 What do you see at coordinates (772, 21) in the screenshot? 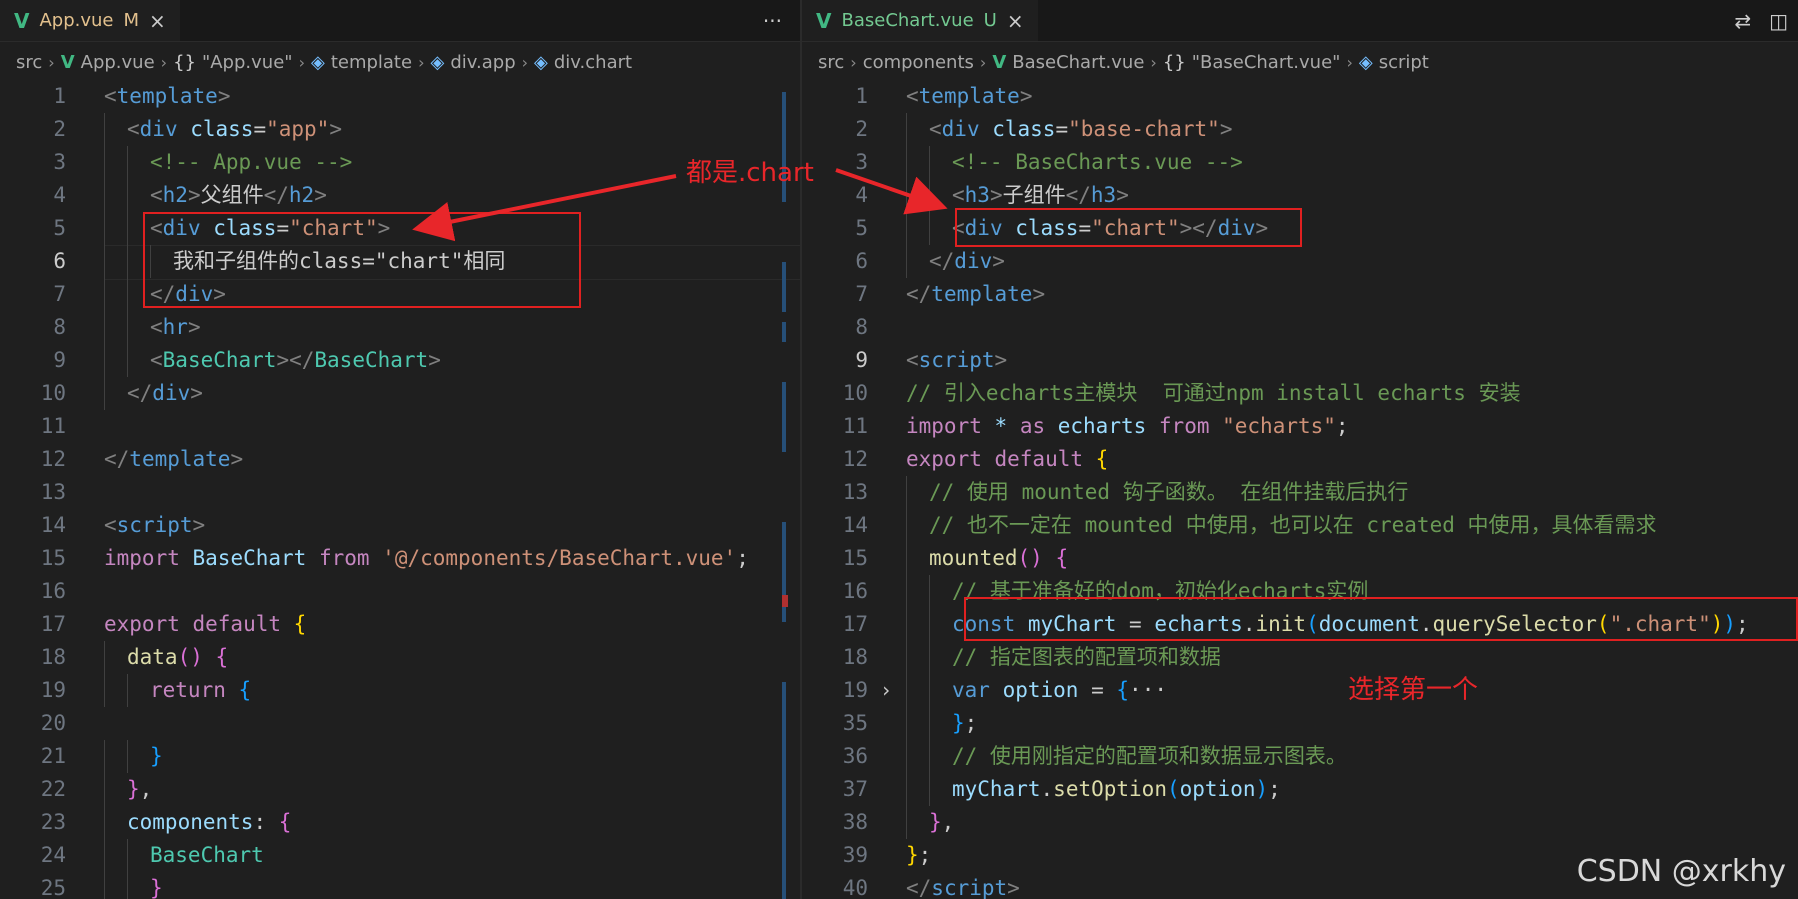
I see `more-actions-icon: ···` at bounding box center [772, 21].